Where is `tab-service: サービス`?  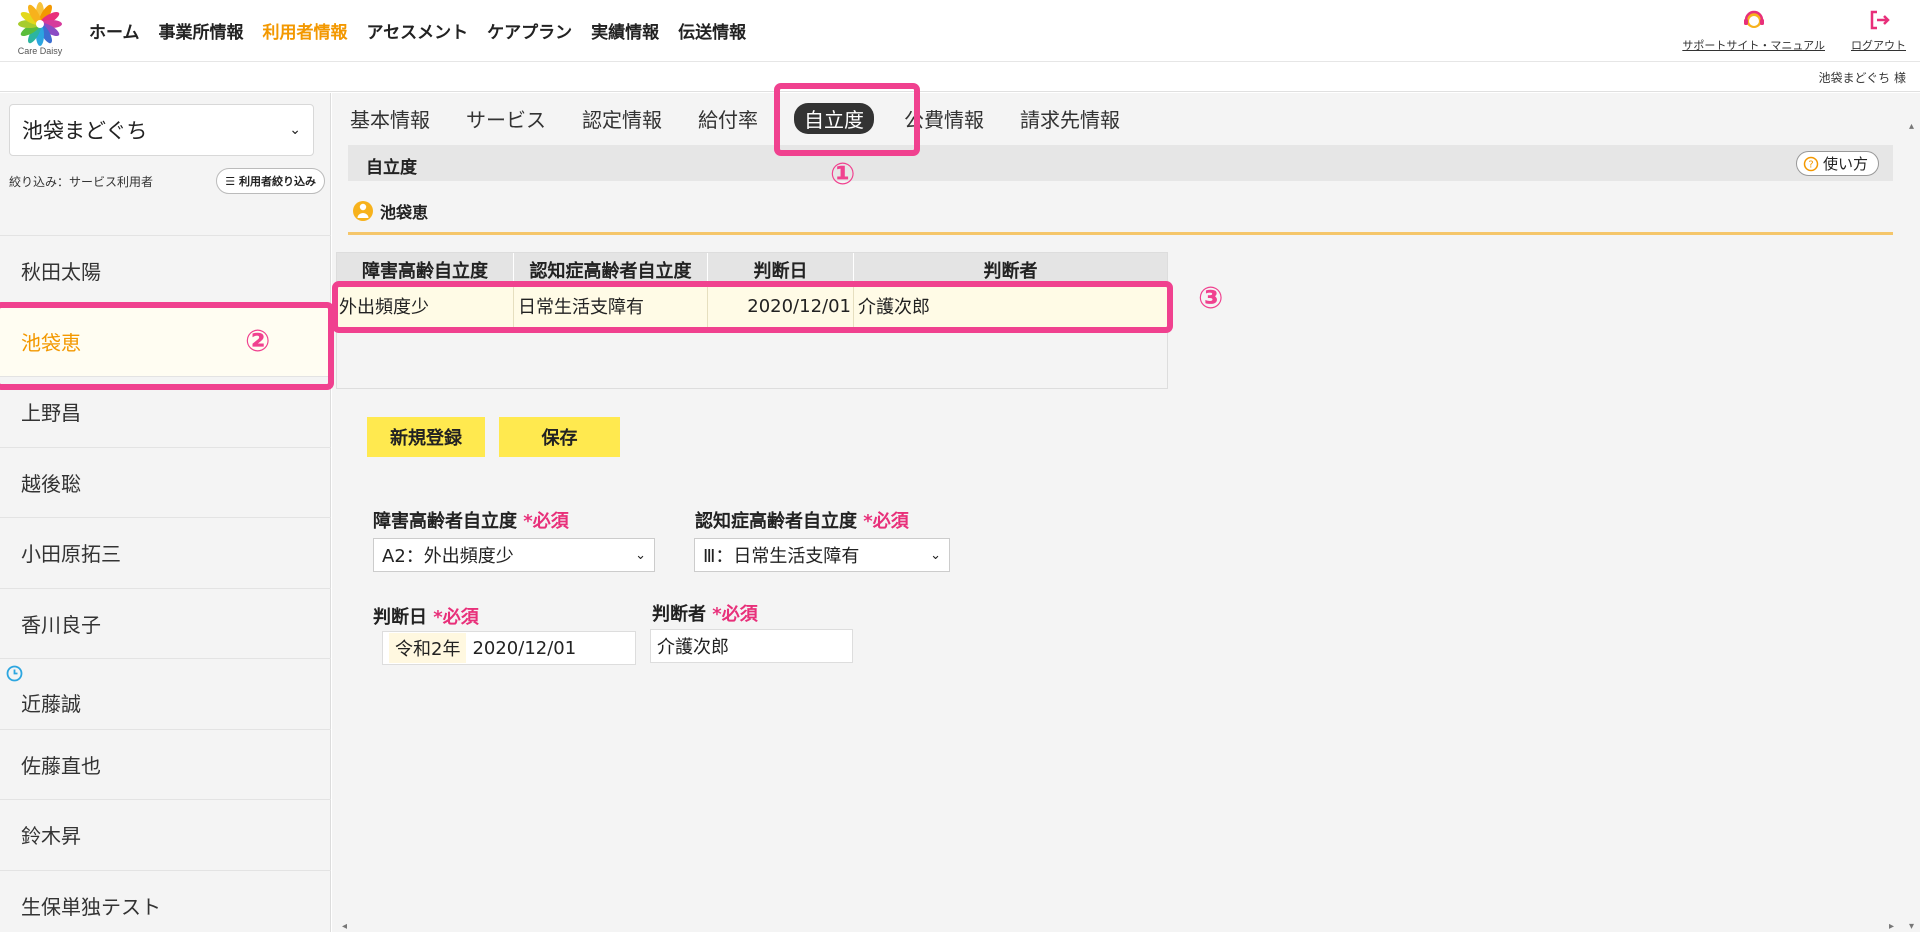 tab-service: サービス is located at coordinates (506, 118).